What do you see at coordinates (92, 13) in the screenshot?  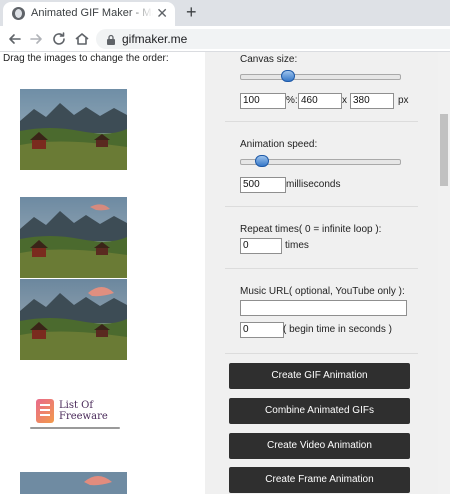 I see `tab-title: Animated GIF Maker - Make GIFs` at bounding box center [92, 13].